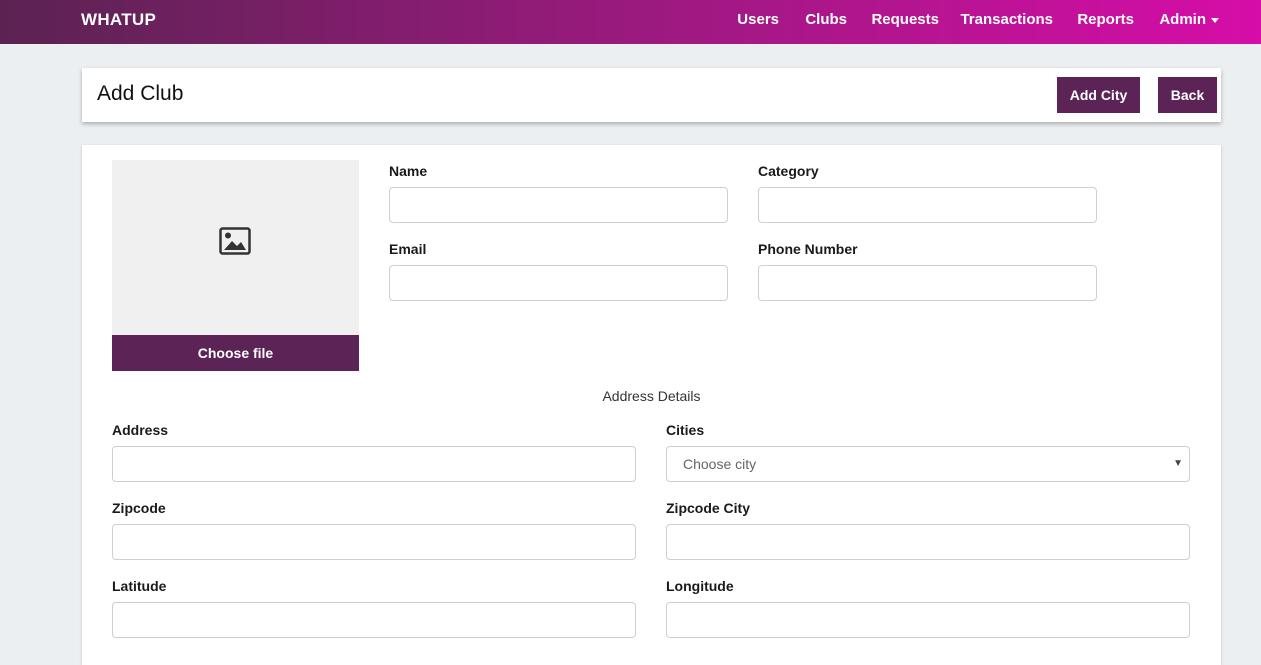 This screenshot has height=665, width=1261. I want to click on address-input, so click(374, 464).